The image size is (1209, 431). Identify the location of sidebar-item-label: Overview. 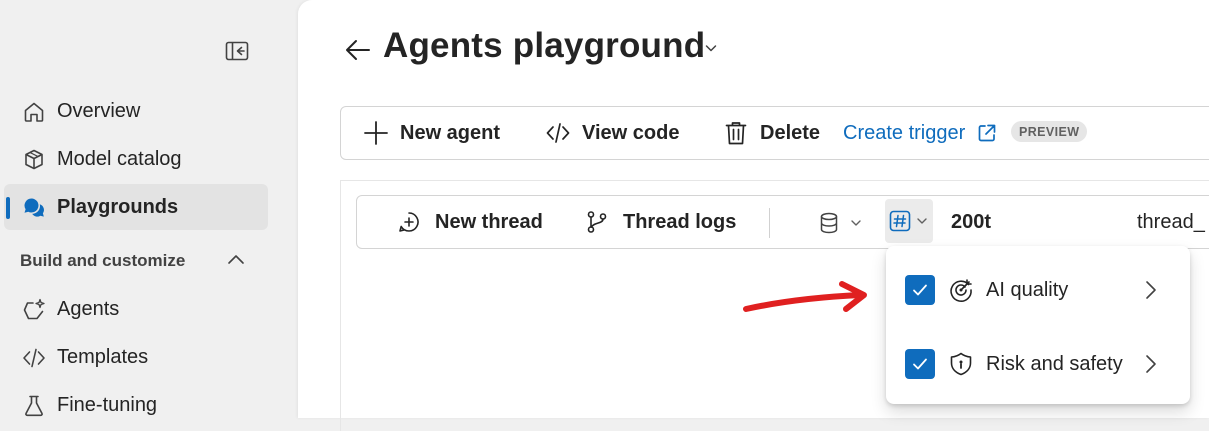
(99, 110).